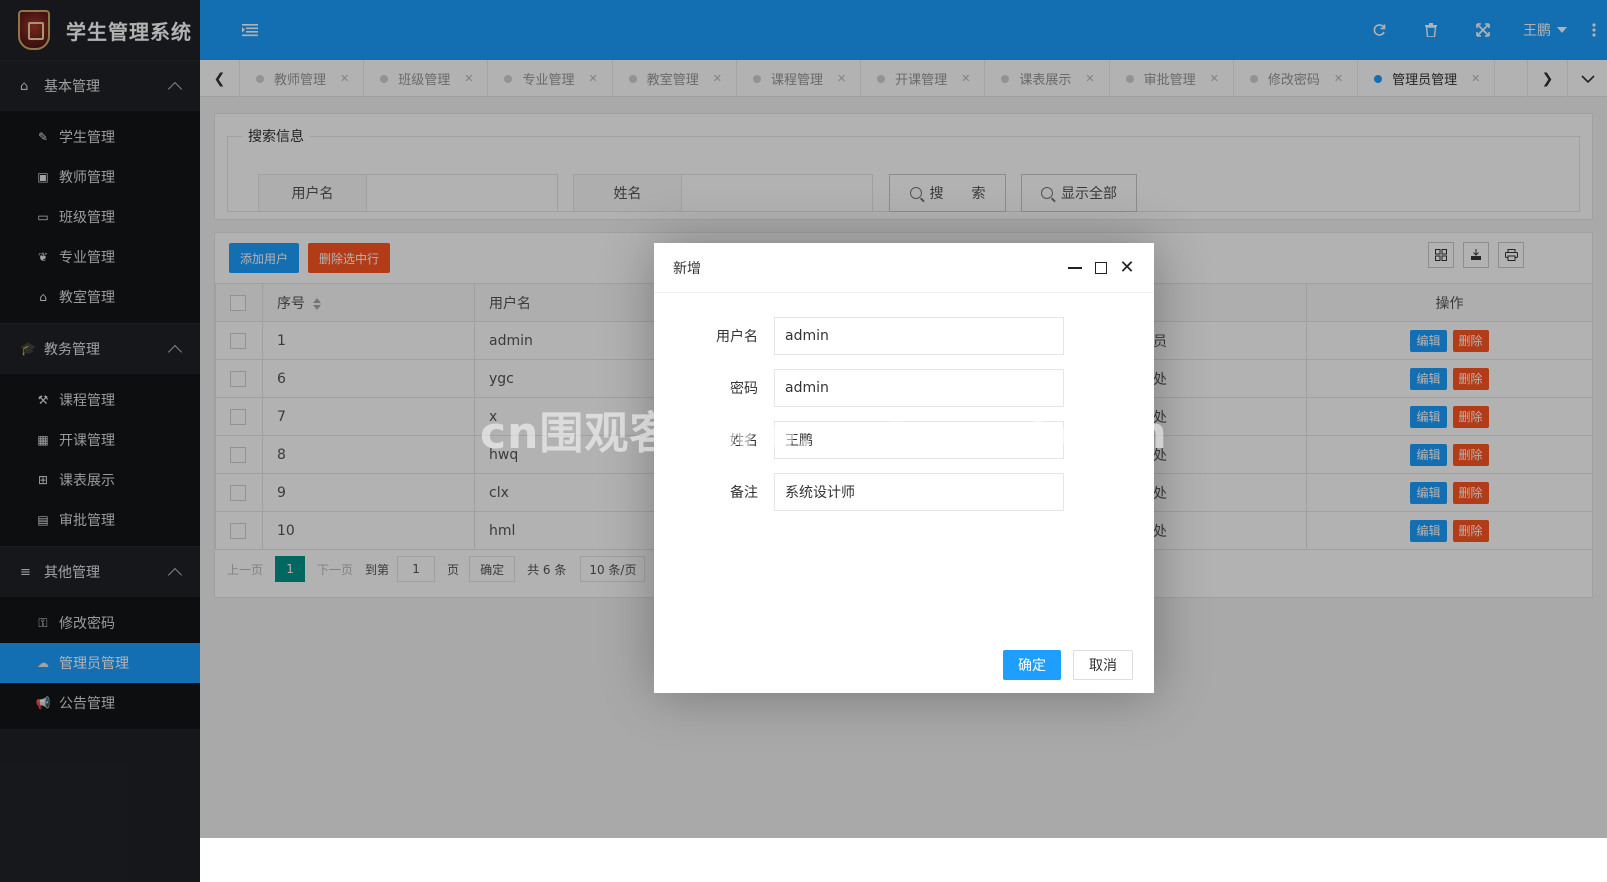 The width and height of the screenshot is (1607, 882). Describe the element at coordinates (687, 268) in the screenshot. I see `dialog-title: 新增` at that location.